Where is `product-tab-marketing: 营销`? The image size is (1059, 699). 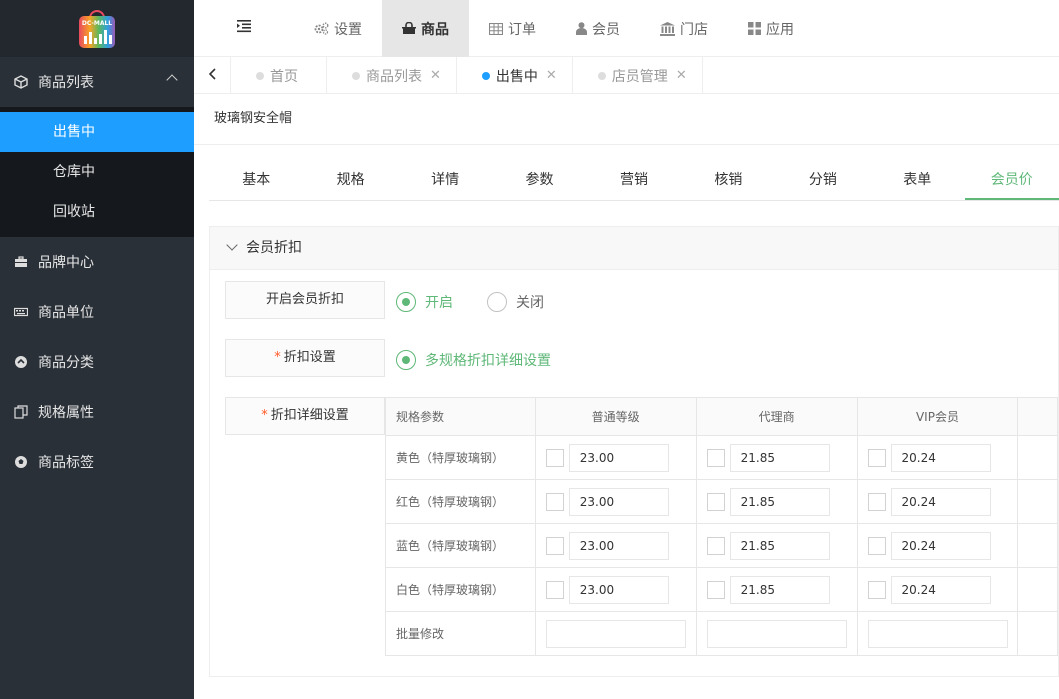 product-tab-marketing: 营销 is located at coordinates (634, 182).